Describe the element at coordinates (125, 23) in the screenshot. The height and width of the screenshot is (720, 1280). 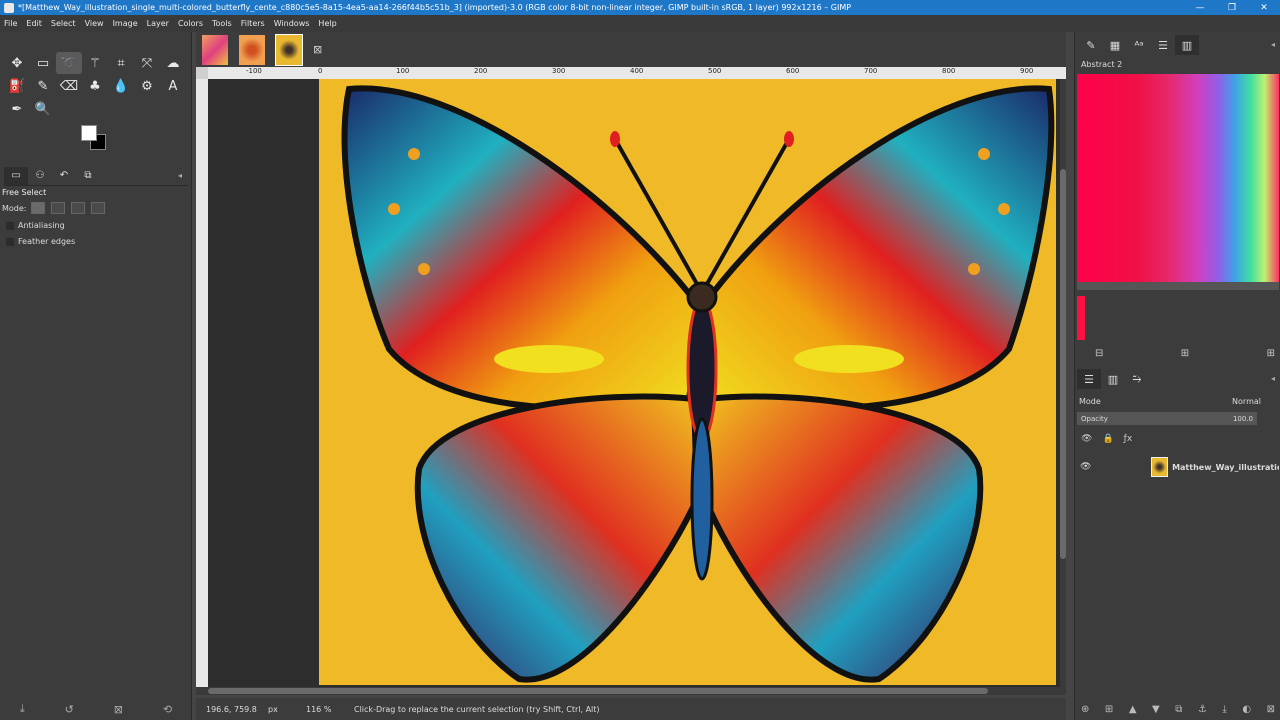
I see `menu-image: Image` at that location.